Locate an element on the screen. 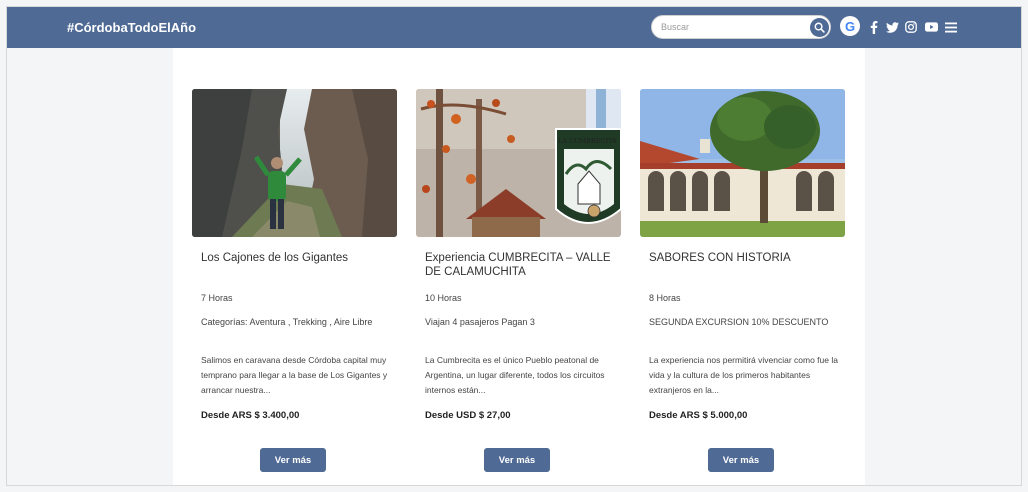  card-price: Desde USD $ 27,00 is located at coordinates (468, 415).